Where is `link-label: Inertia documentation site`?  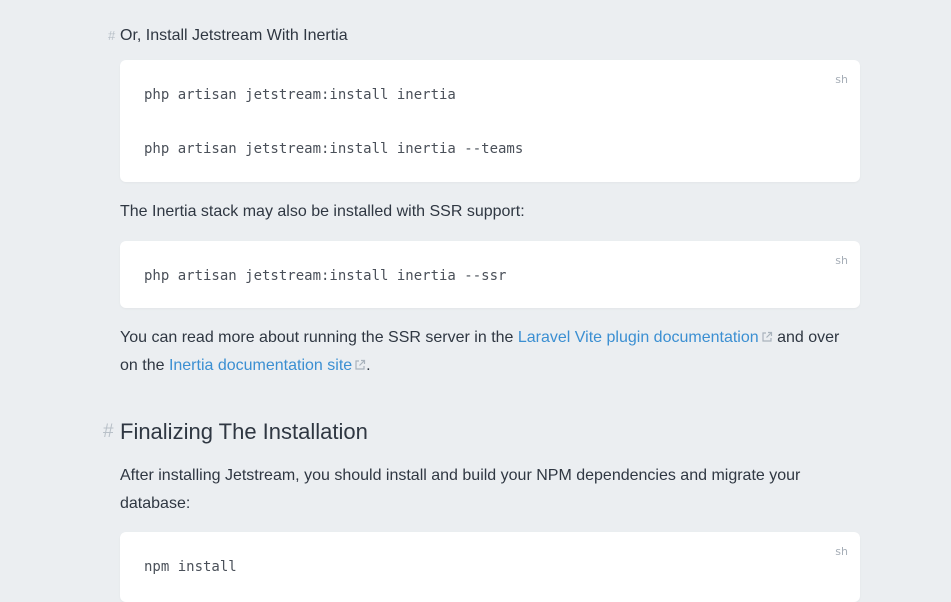
link-label: Inertia documentation site is located at coordinates (260, 365).